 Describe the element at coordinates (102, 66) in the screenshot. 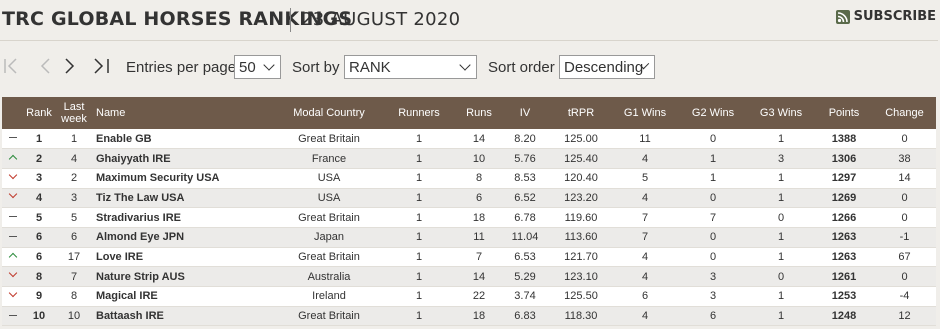

I see `last-page-icon` at that location.